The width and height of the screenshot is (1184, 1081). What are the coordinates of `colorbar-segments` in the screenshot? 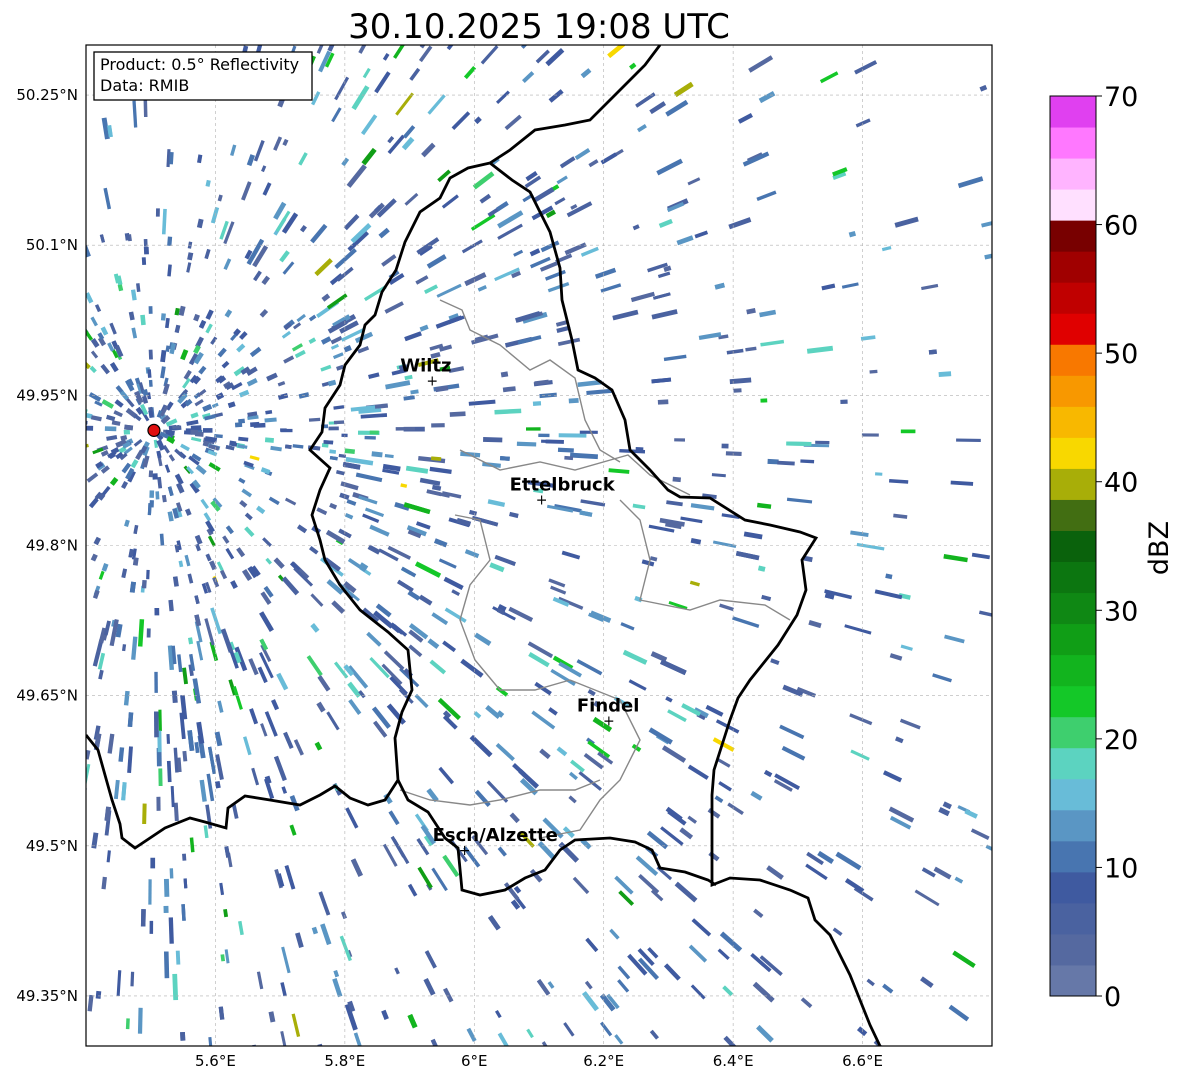 It's located at (1073, 546).